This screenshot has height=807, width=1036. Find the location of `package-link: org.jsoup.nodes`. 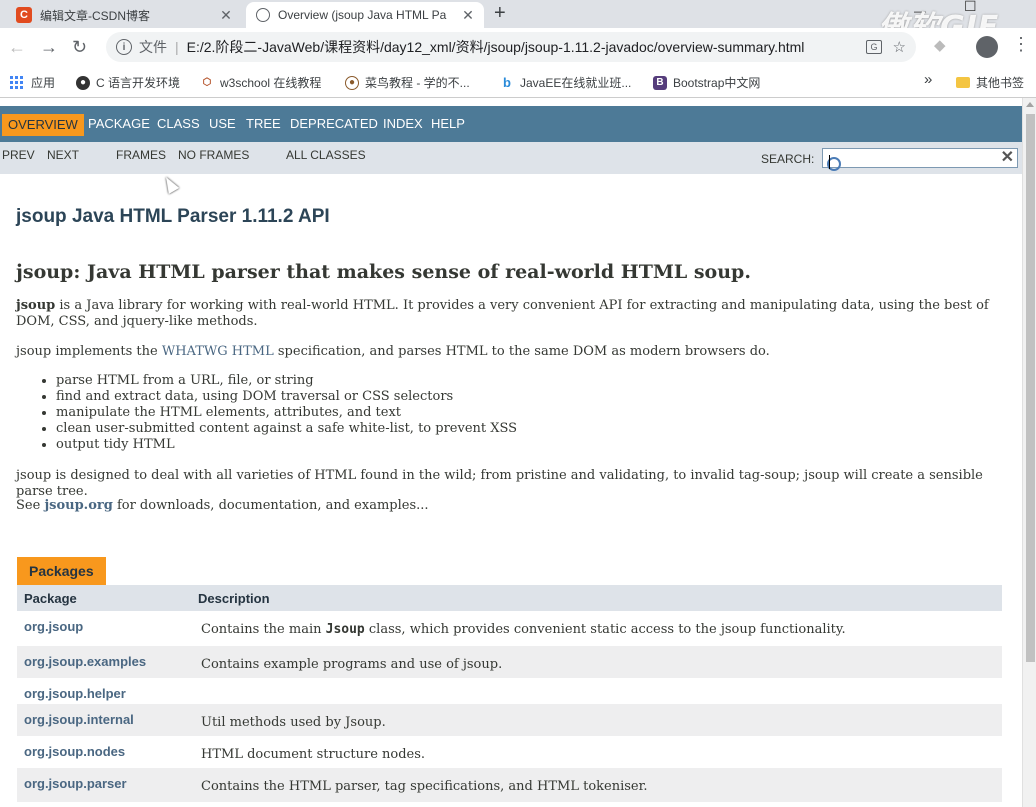

package-link: org.jsoup.nodes is located at coordinates (104, 752).